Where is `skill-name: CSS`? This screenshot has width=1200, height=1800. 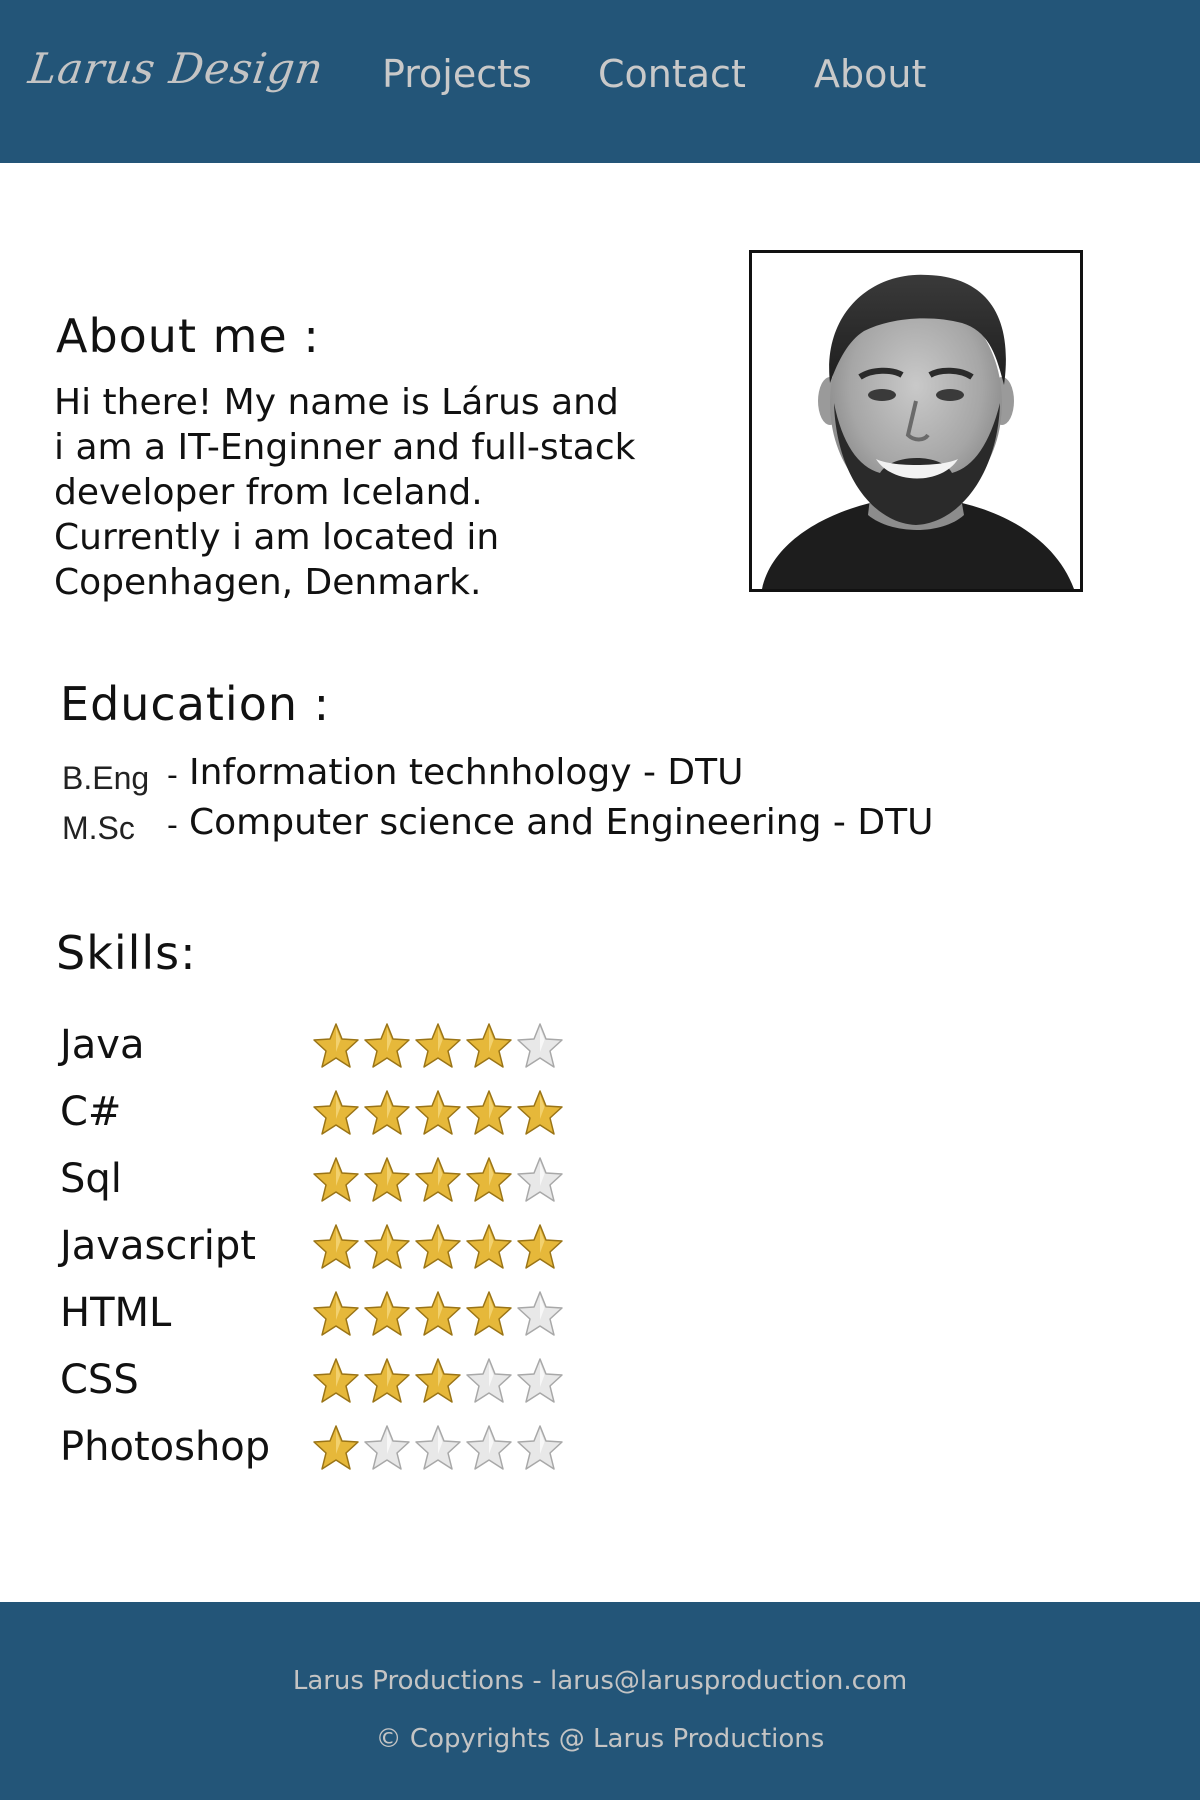
skill-name: CSS is located at coordinates (99, 1380).